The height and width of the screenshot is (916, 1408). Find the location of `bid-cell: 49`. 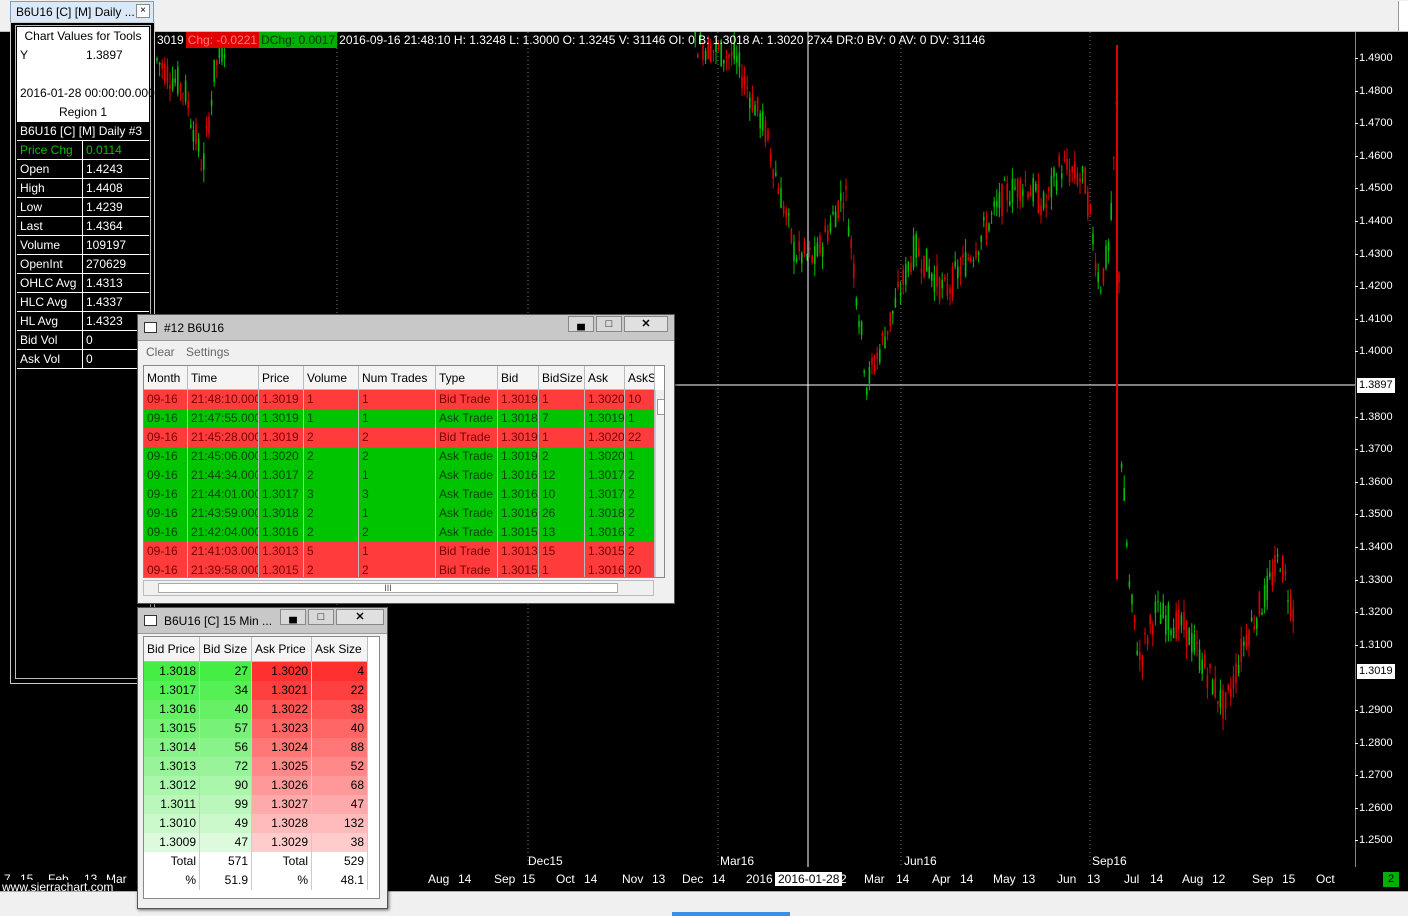

bid-cell: 49 is located at coordinates (226, 823).